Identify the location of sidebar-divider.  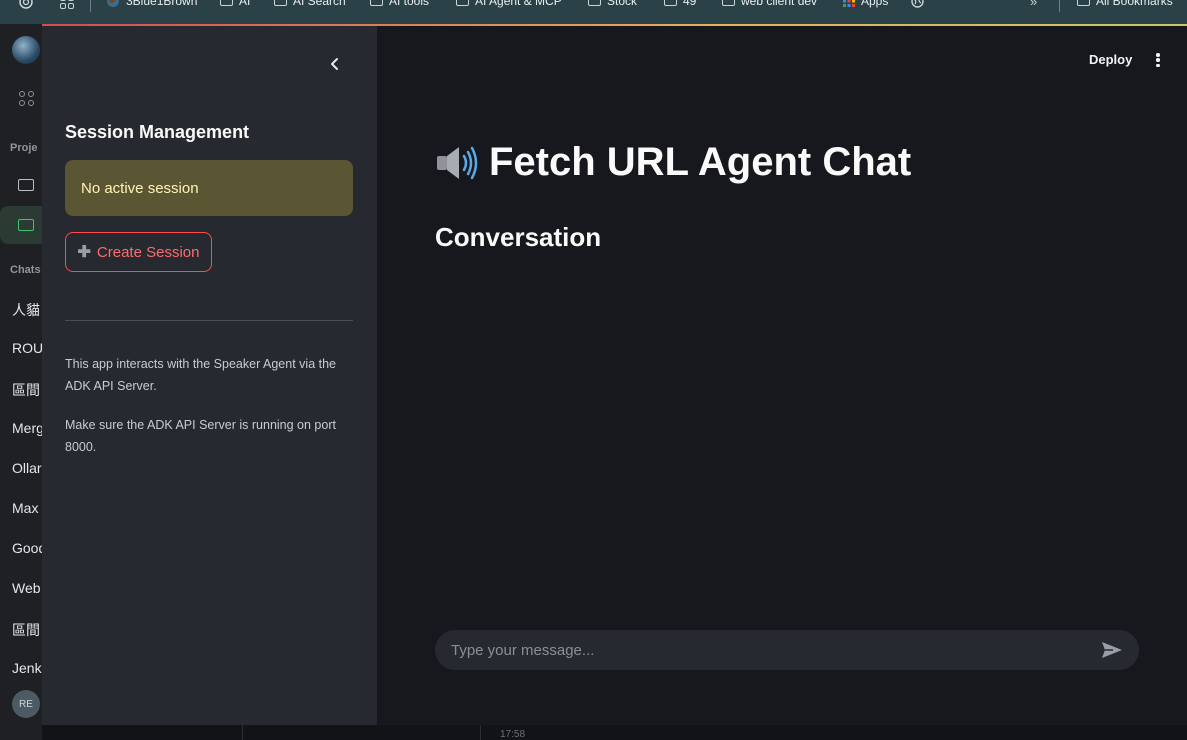
(209, 320).